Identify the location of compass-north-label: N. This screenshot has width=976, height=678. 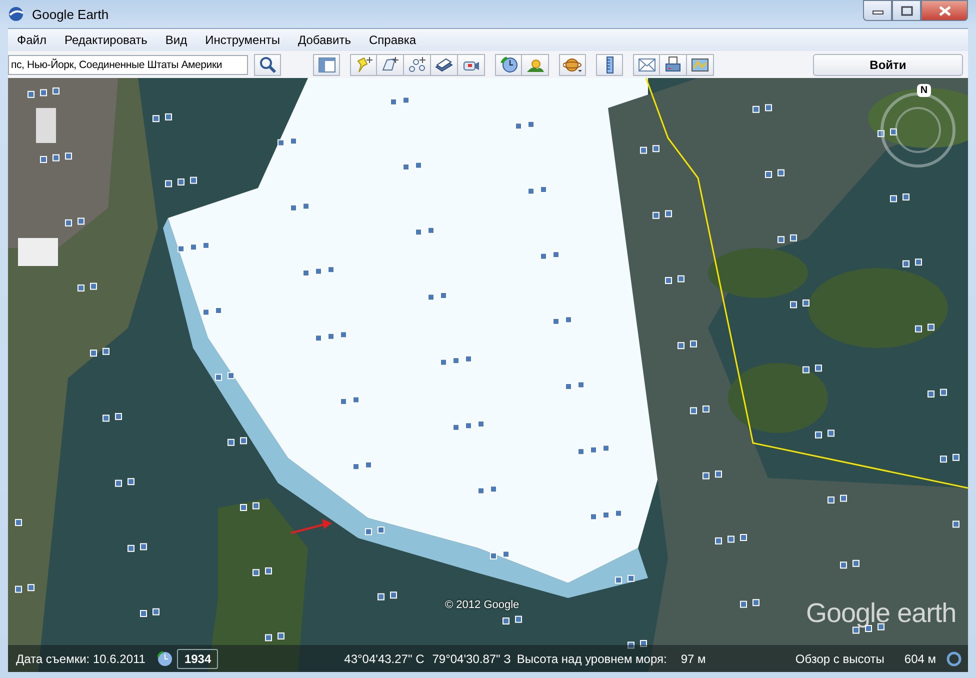
(924, 90).